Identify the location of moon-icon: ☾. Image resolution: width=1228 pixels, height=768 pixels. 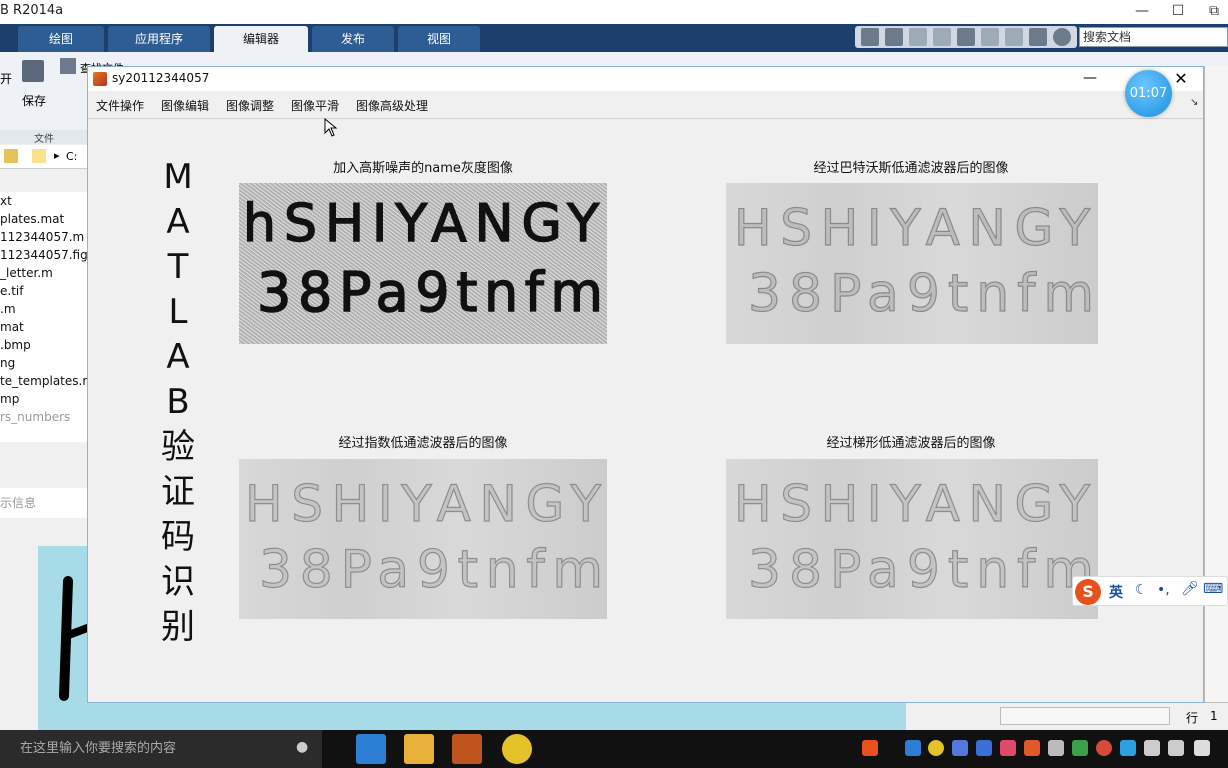
(1141, 590).